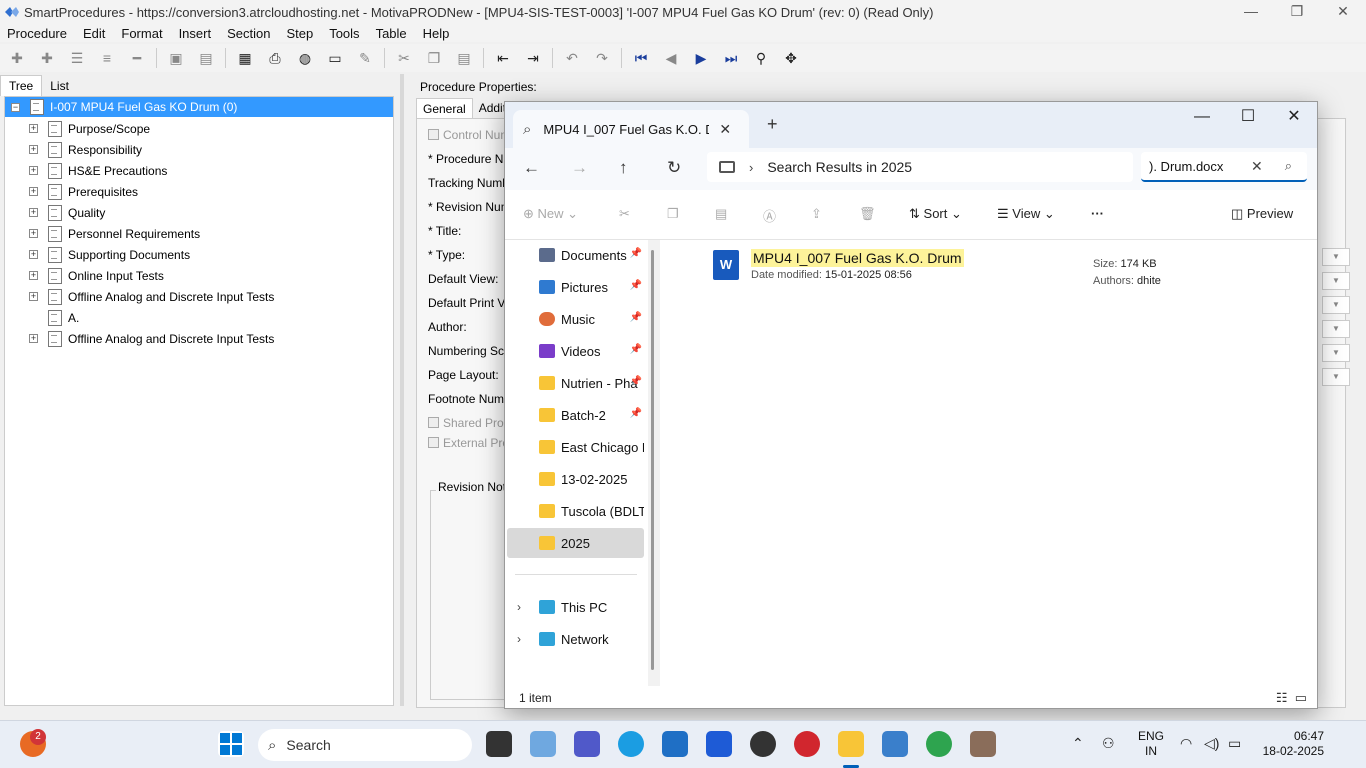 The image size is (1366, 768). Describe the element at coordinates (464, 58) in the screenshot. I see `paste-icon: ▤` at that location.